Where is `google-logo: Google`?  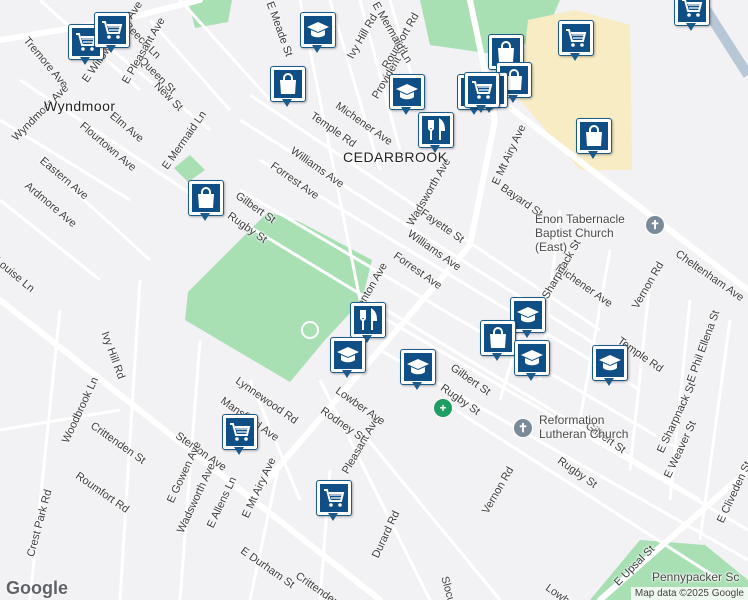 google-logo: Google is located at coordinates (37, 588).